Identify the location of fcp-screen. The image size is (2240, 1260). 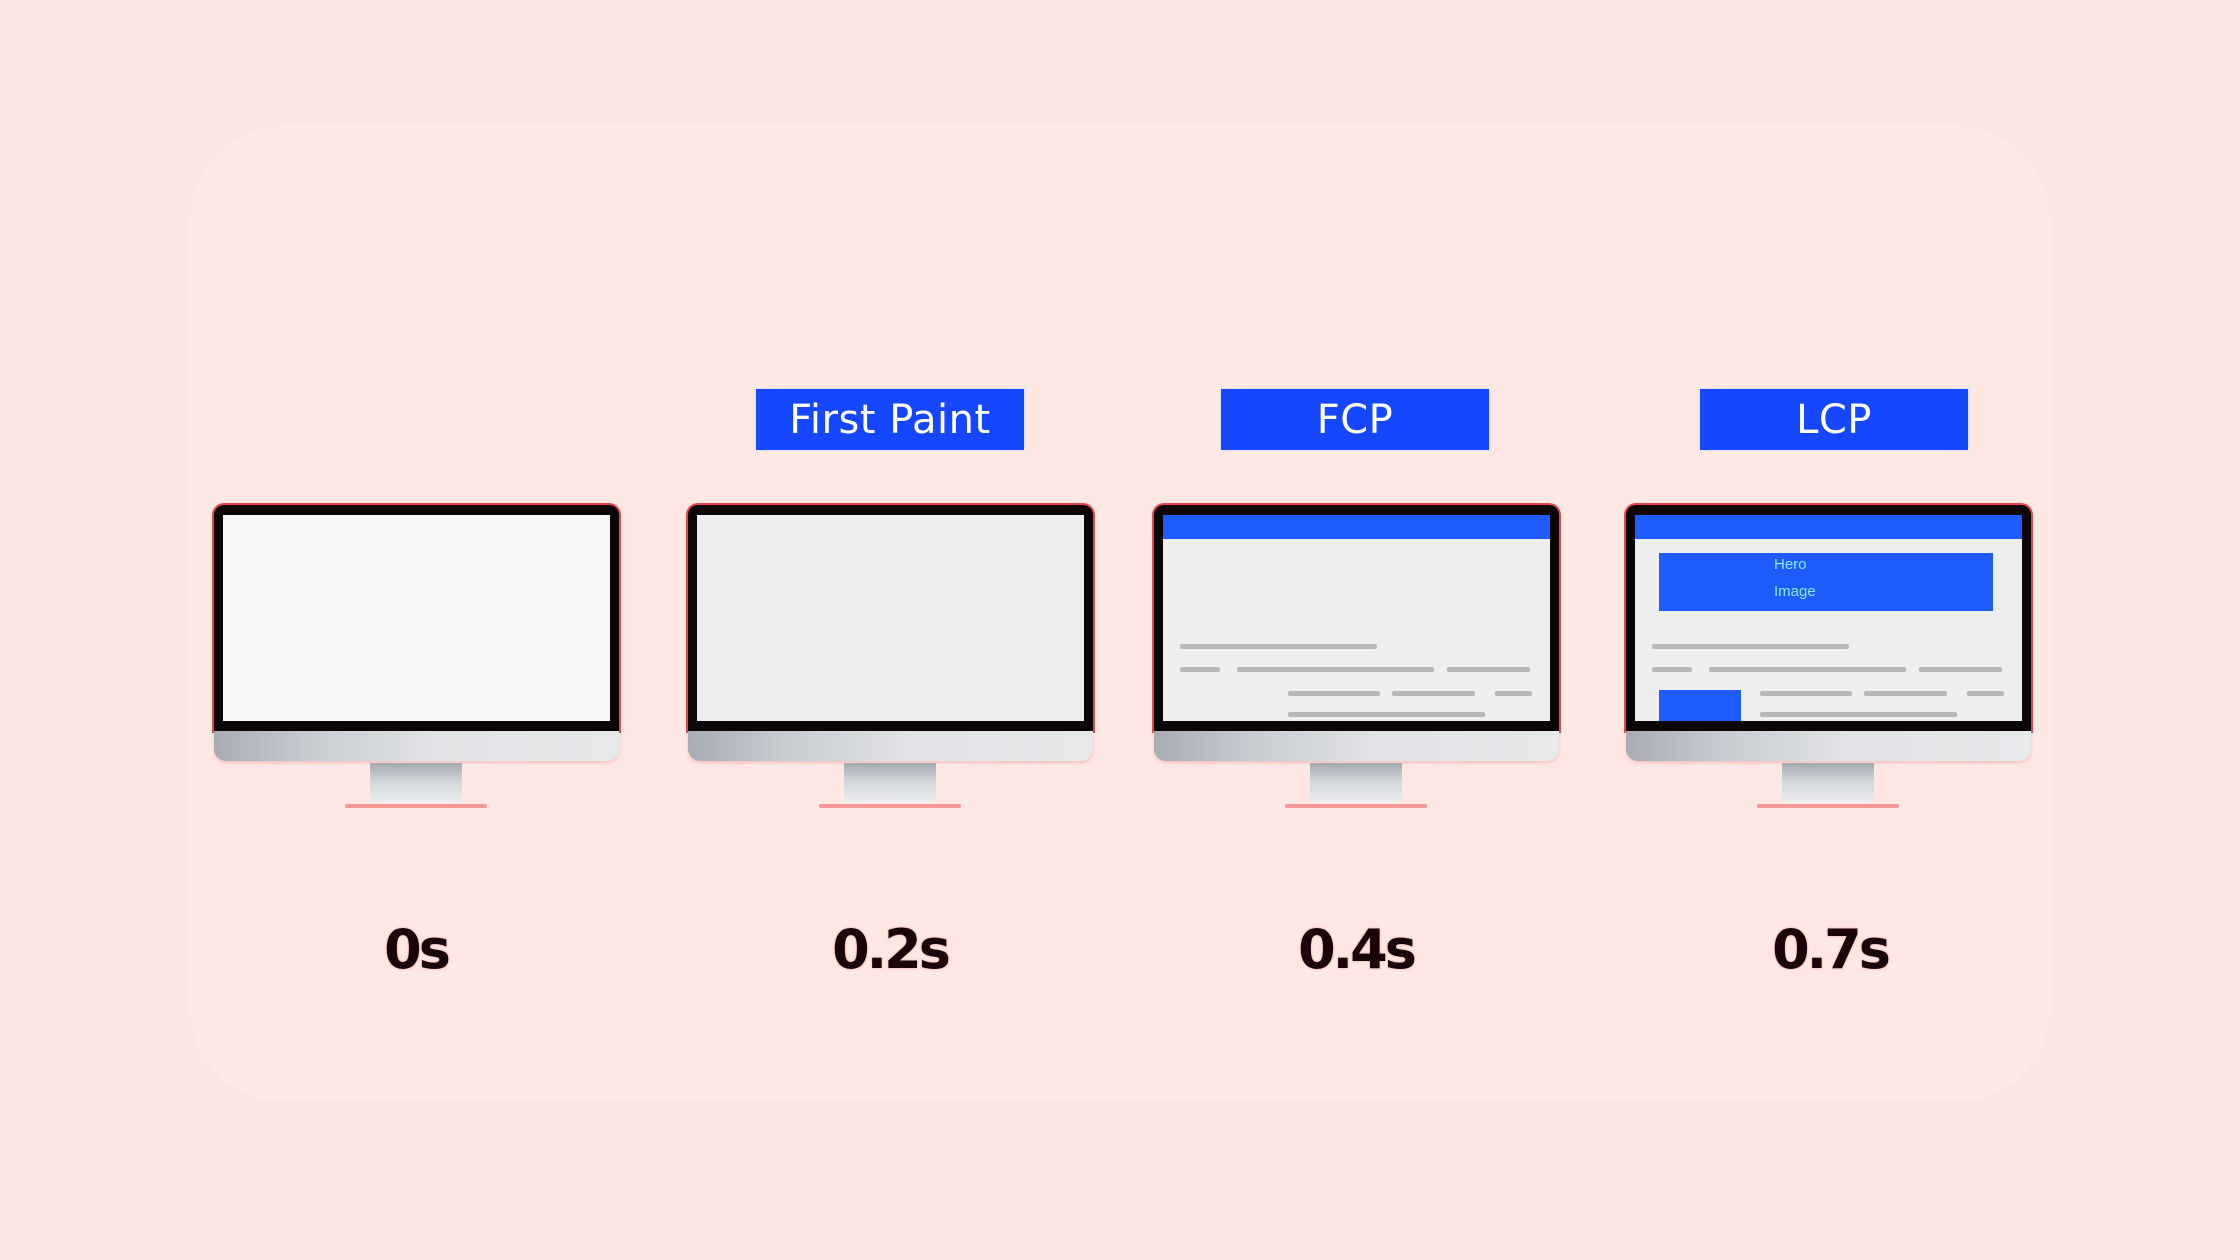
(1356, 618).